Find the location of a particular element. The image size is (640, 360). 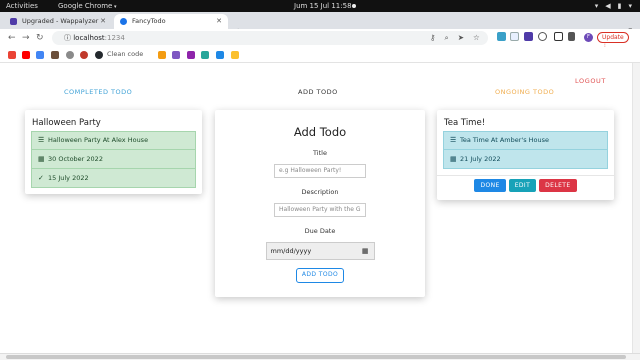

todo-description: ☰ Halloween Party At Alex House is located at coordinates (113, 140).